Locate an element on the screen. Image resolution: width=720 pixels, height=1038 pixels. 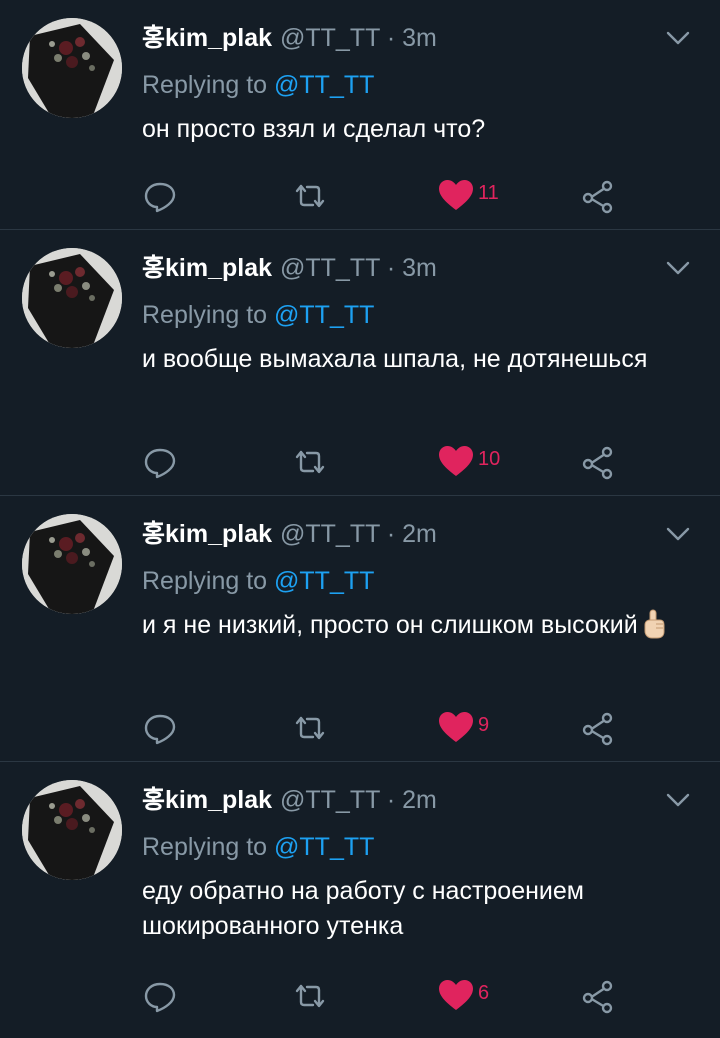
like-button: 11 is located at coordinates (481, 196).